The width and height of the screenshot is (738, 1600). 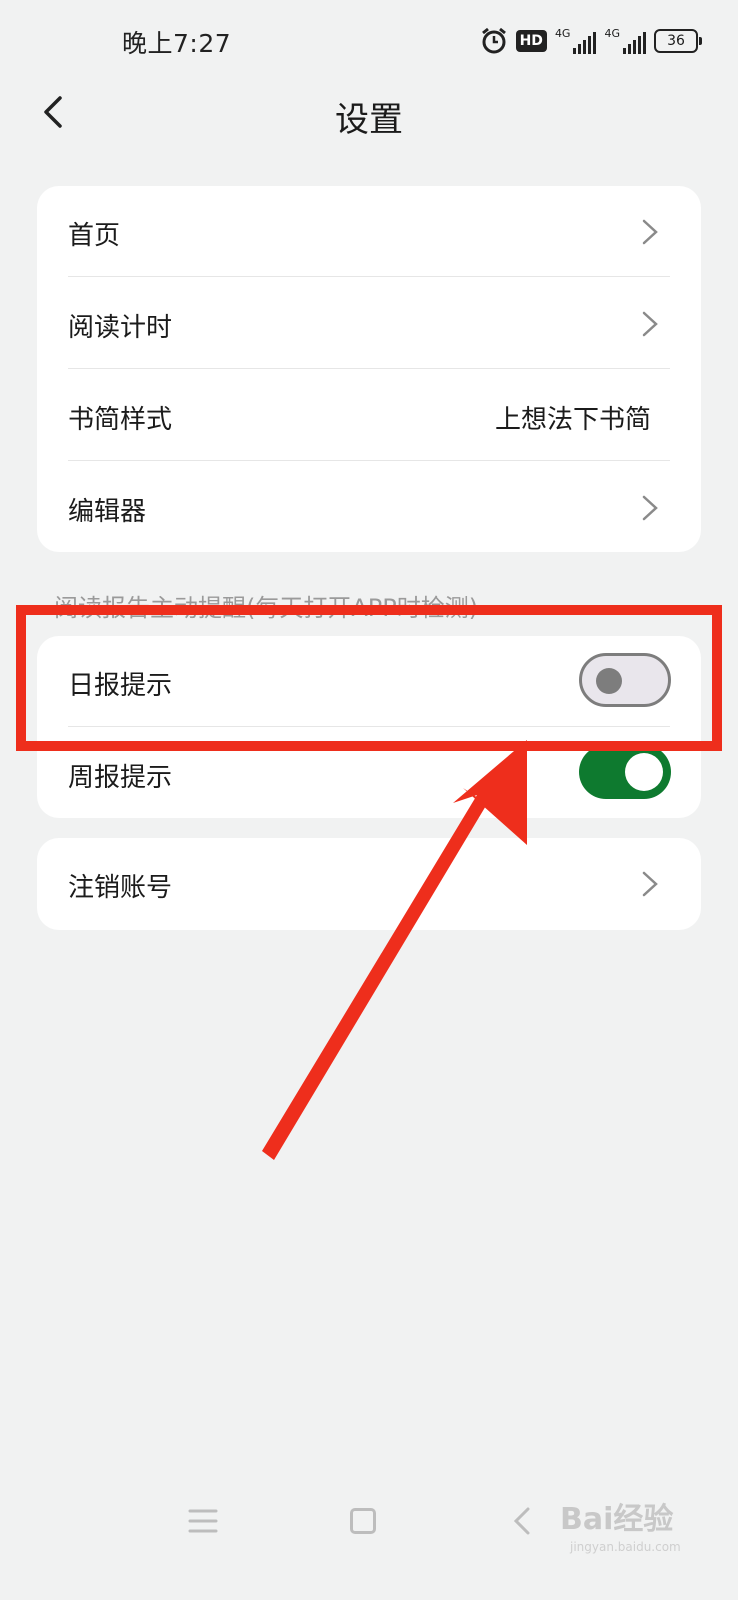 What do you see at coordinates (369, 232) in the screenshot?
I see `settings-item-home: 首页` at bounding box center [369, 232].